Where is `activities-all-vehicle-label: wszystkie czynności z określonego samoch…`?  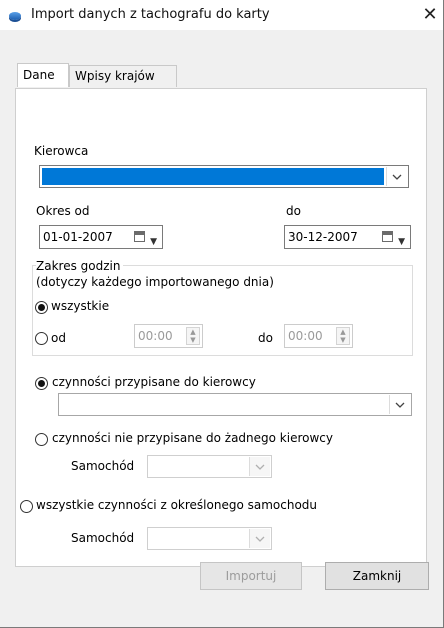 activities-all-vehicle-label: wszystkie czynności z określonego samoch… is located at coordinates (177, 505).